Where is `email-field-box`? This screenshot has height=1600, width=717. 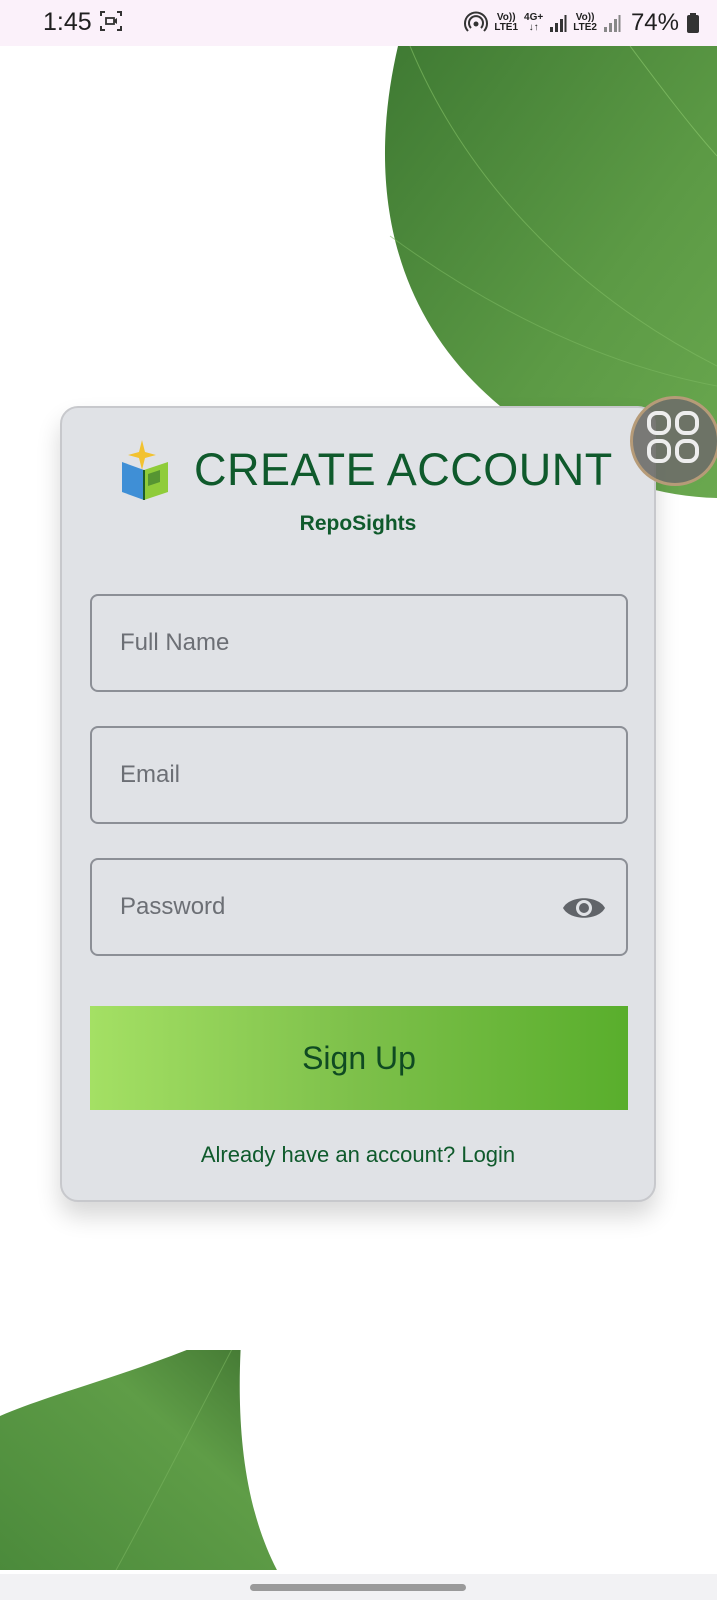
email-field-box is located at coordinates (359, 775).